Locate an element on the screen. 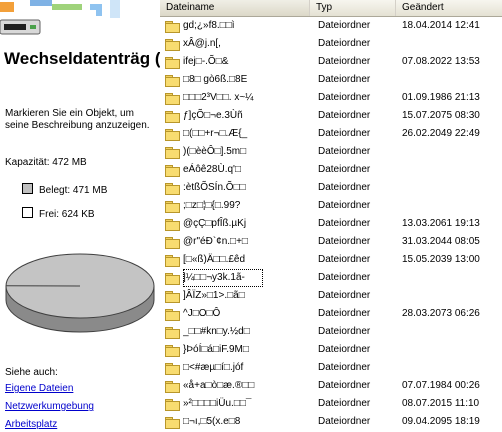  file-row: □□□2³V□□. x~¼ Dateiordner 01.09.1986 21:13 is located at coordinates (331, 98).